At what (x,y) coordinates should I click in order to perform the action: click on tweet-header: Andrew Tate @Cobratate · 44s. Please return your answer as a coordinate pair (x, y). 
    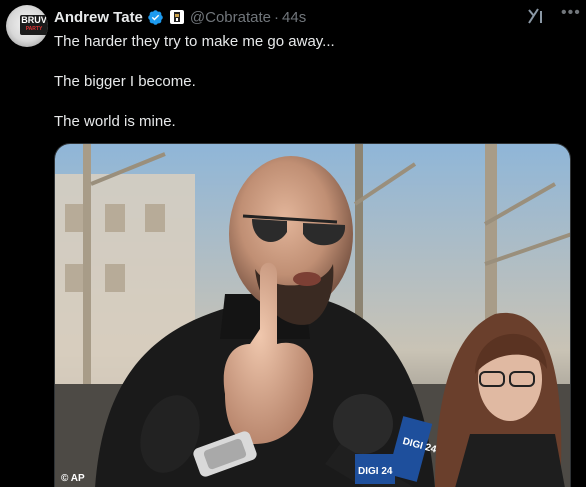
    Looking at the image, I should click on (180, 17).